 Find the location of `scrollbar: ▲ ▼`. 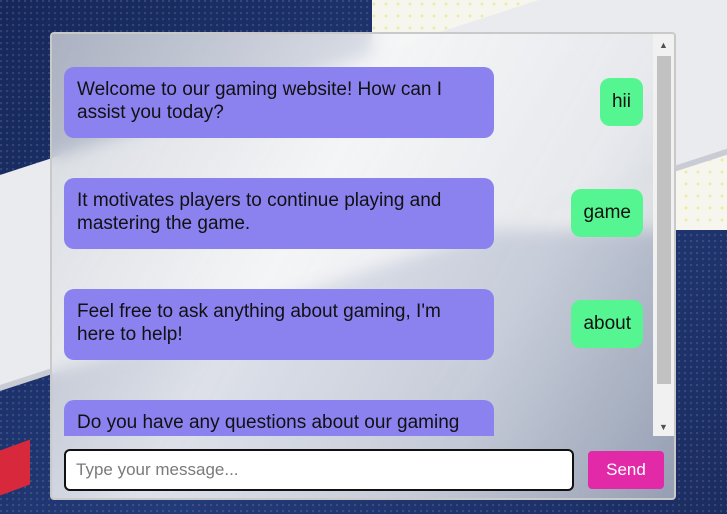

scrollbar: ▲ ▼ is located at coordinates (663, 235).